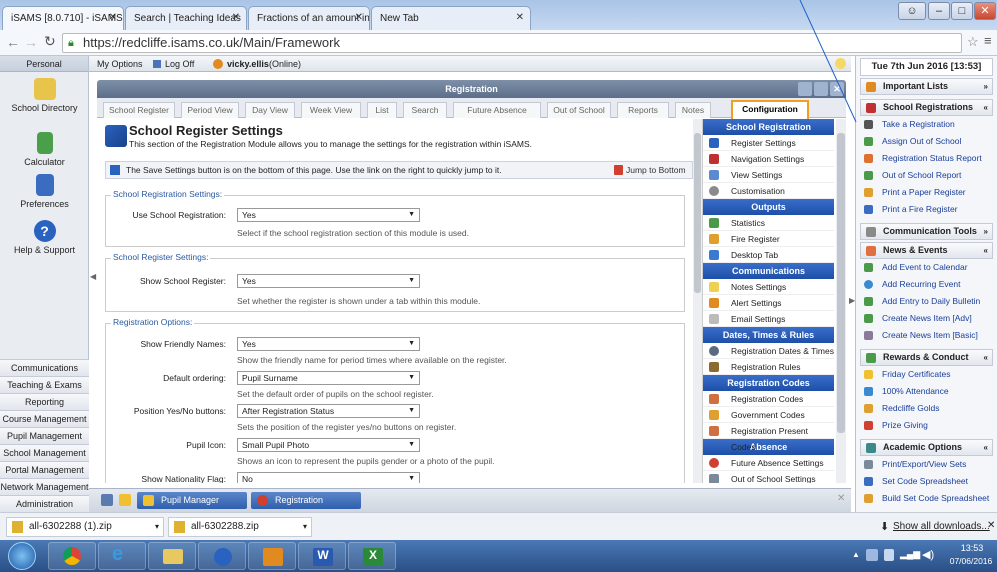 The image size is (997, 572). What do you see at coordinates (768, 175) in the screenshot?
I see `config-item-view-settings: View Settings` at bounding box center [768, 175].